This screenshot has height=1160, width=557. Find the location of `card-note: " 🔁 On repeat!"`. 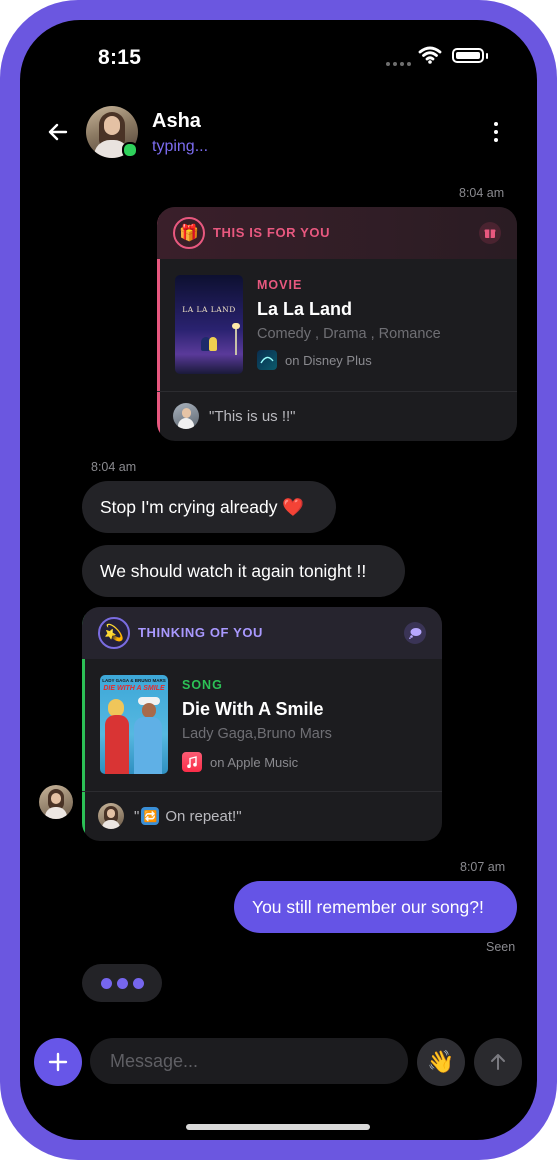

card-note: " 🔁 On repeat!" is located at coordinates (170, 816).